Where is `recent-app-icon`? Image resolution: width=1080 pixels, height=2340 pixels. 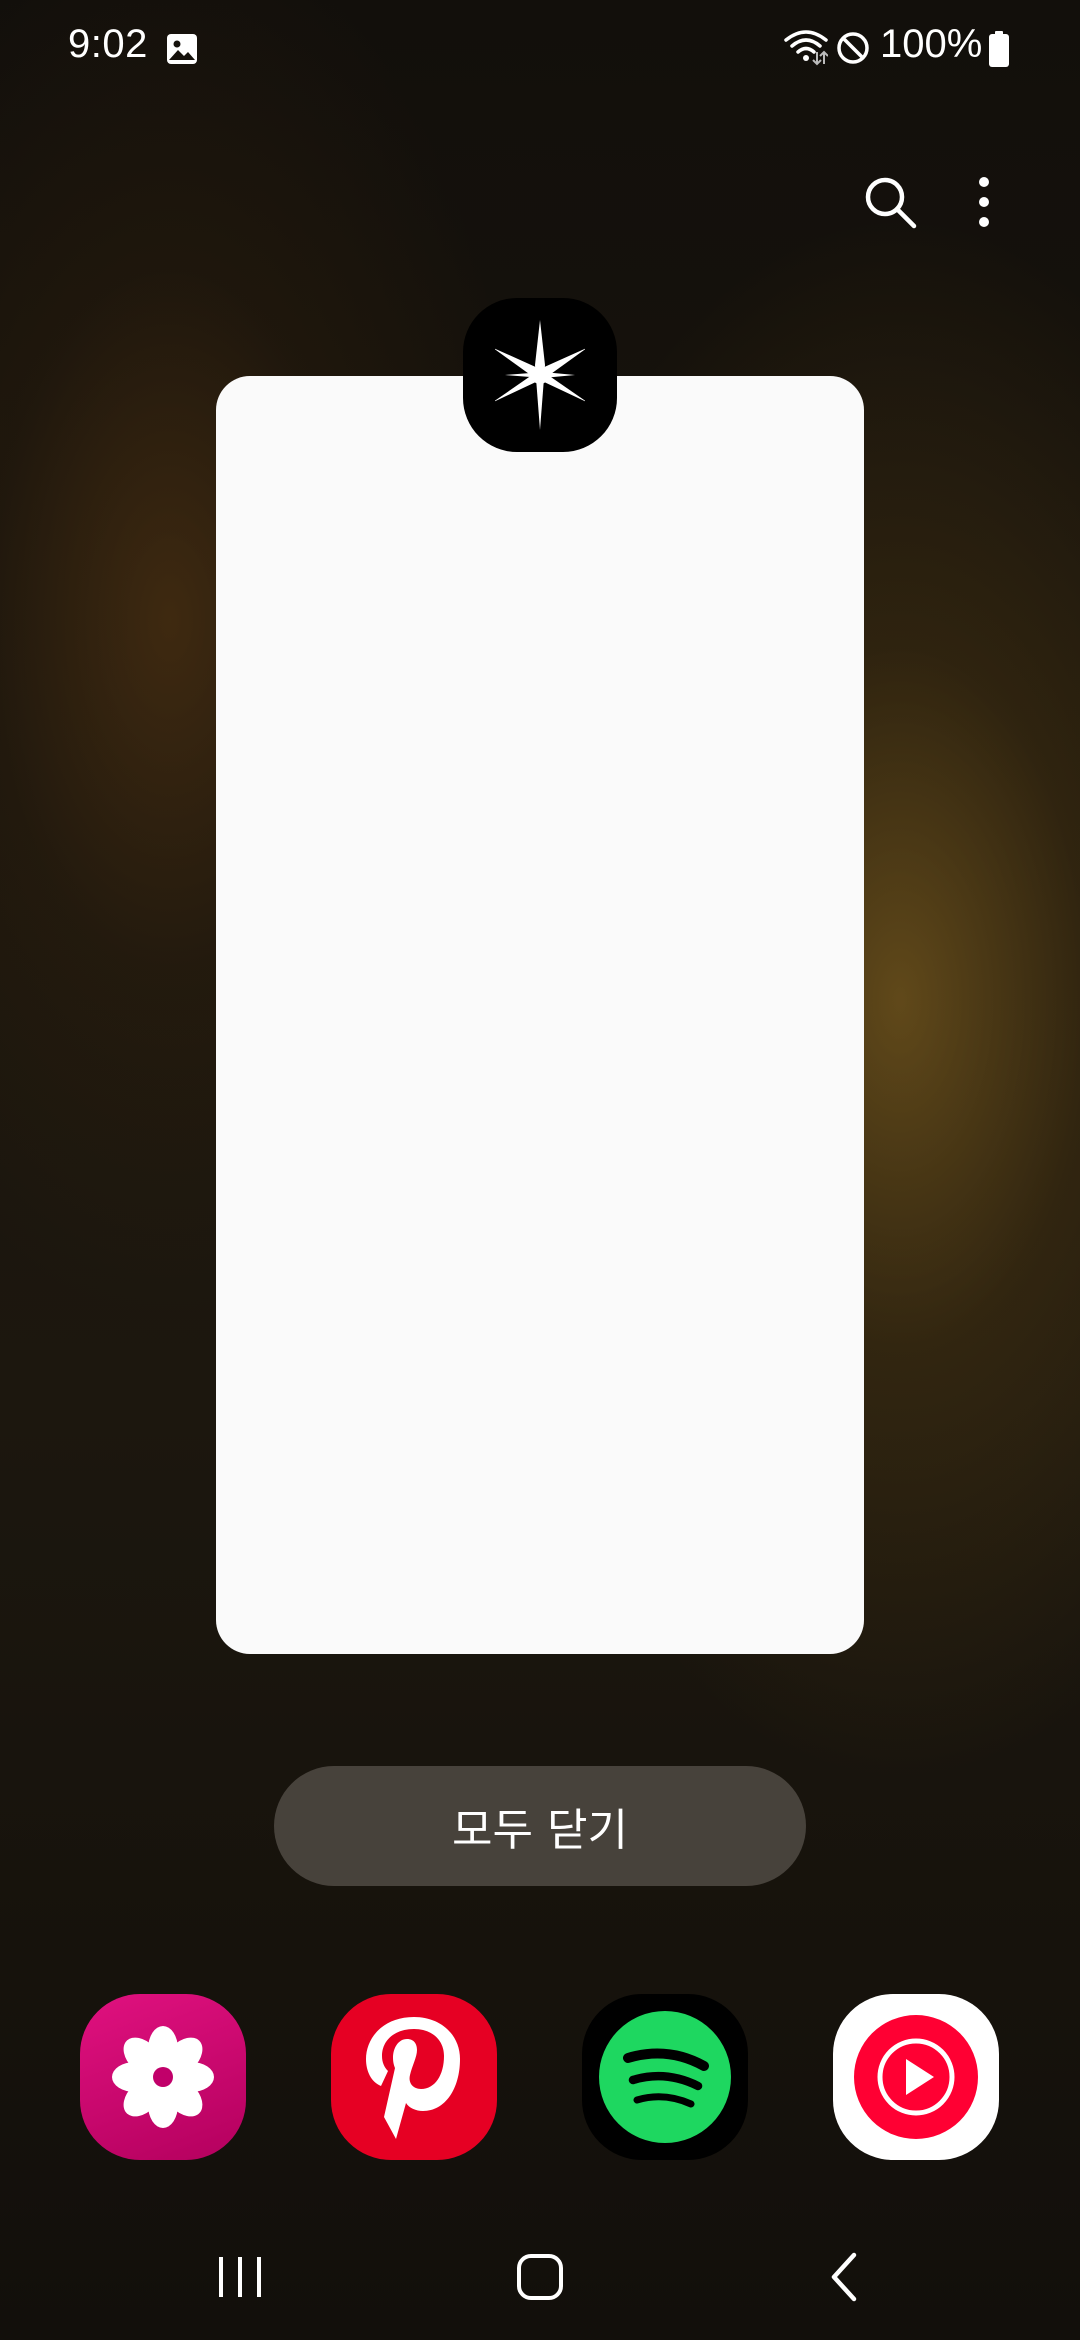
recent-app-icon is located at coordinates (540, 375).